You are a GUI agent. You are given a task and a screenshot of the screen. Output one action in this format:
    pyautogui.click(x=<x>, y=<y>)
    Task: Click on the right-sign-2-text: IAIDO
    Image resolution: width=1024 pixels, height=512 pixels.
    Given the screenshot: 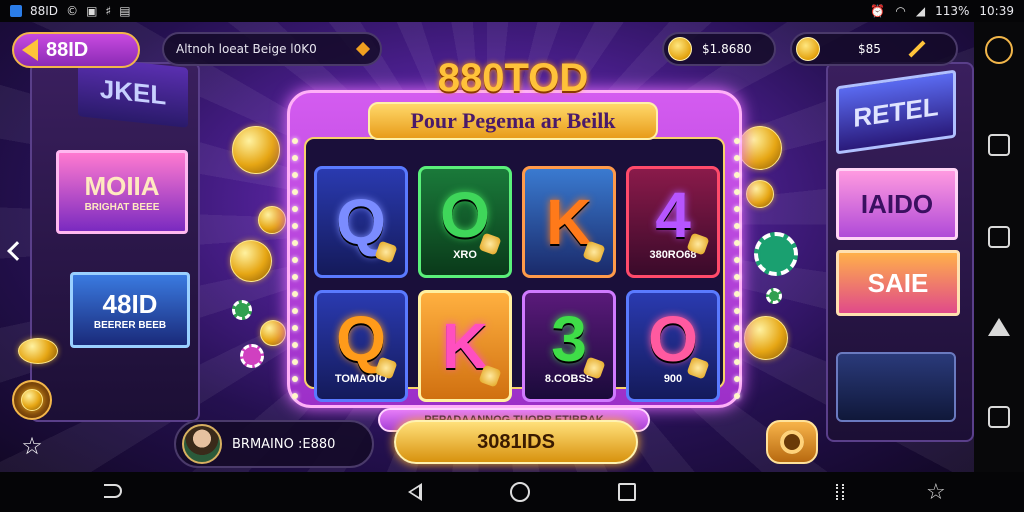 What is the action you would take?
    pyautogui.click(x=897, y=203)
    